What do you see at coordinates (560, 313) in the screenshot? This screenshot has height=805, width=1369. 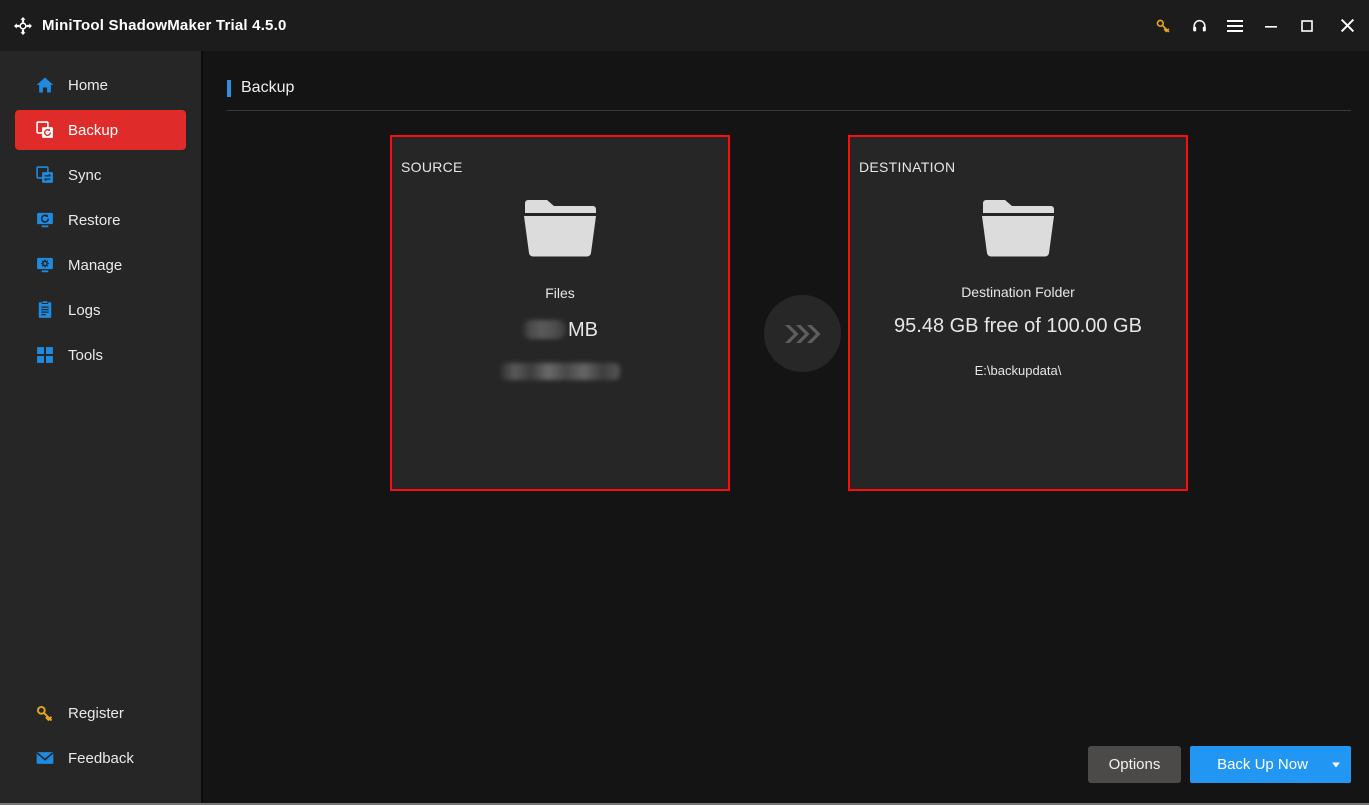 I see `source-panel: SOURCE Files MB` at bounding box center [560, 313].